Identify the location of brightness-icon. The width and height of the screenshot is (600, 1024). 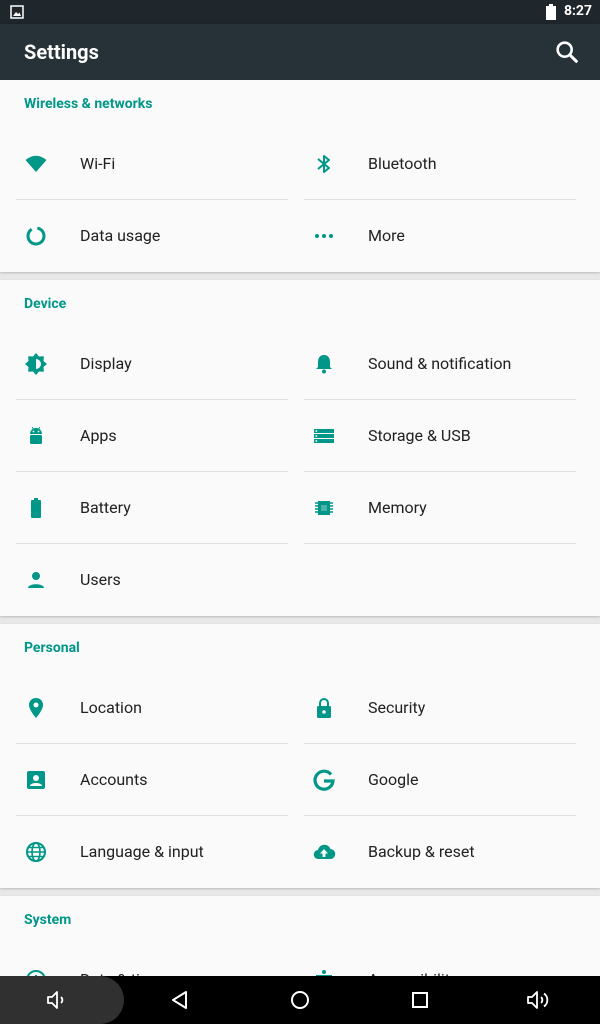
(36, 364).